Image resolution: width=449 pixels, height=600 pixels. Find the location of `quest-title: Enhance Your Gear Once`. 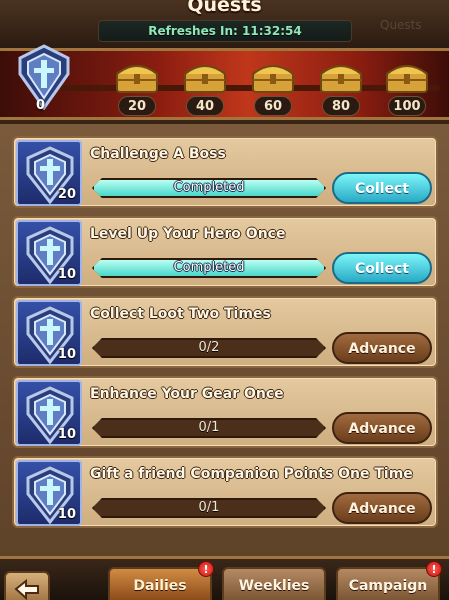

quest-title: Enhance Your Gear Once is located at coordinates (187, 394).